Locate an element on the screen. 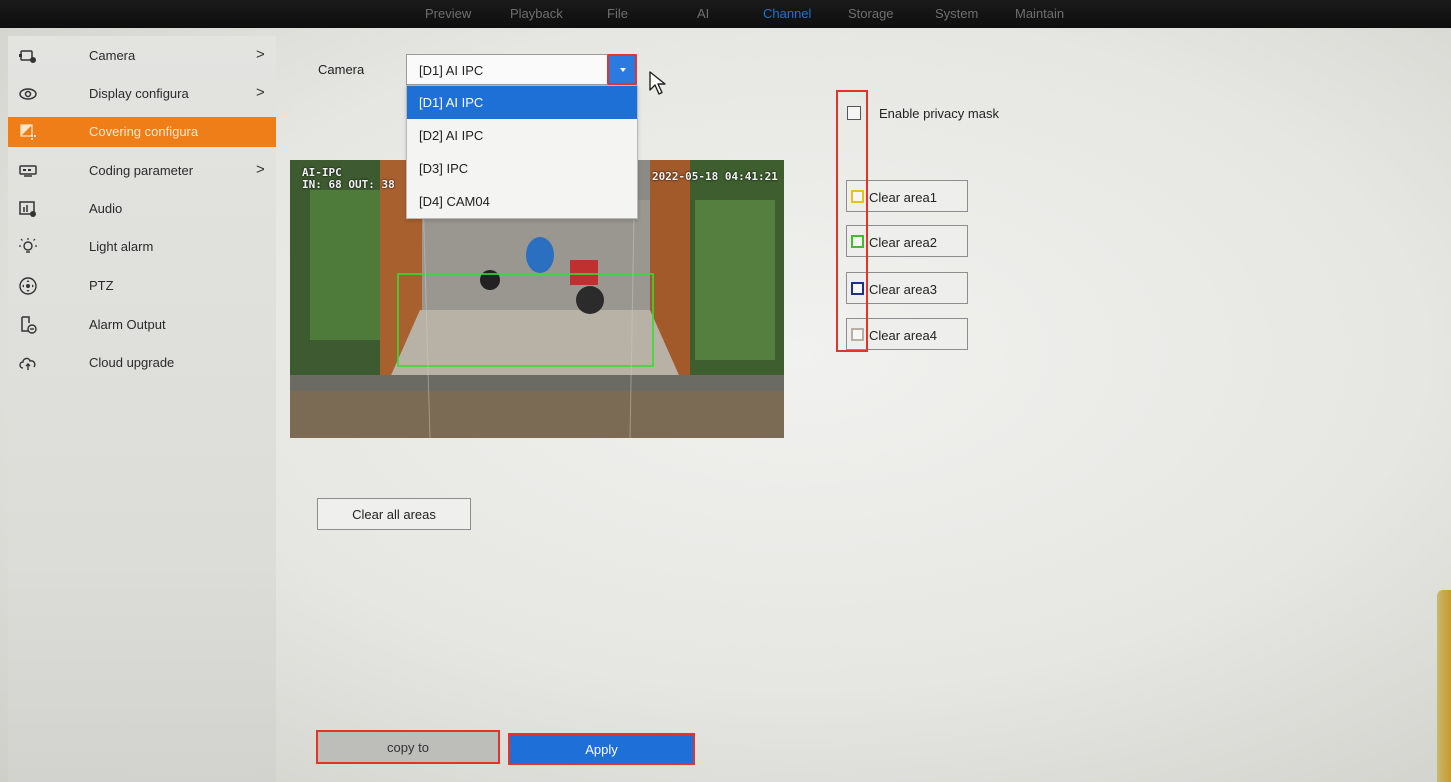 The image size is (1451, 782). tab-channel: Channel is located at coordinates (787, 13).